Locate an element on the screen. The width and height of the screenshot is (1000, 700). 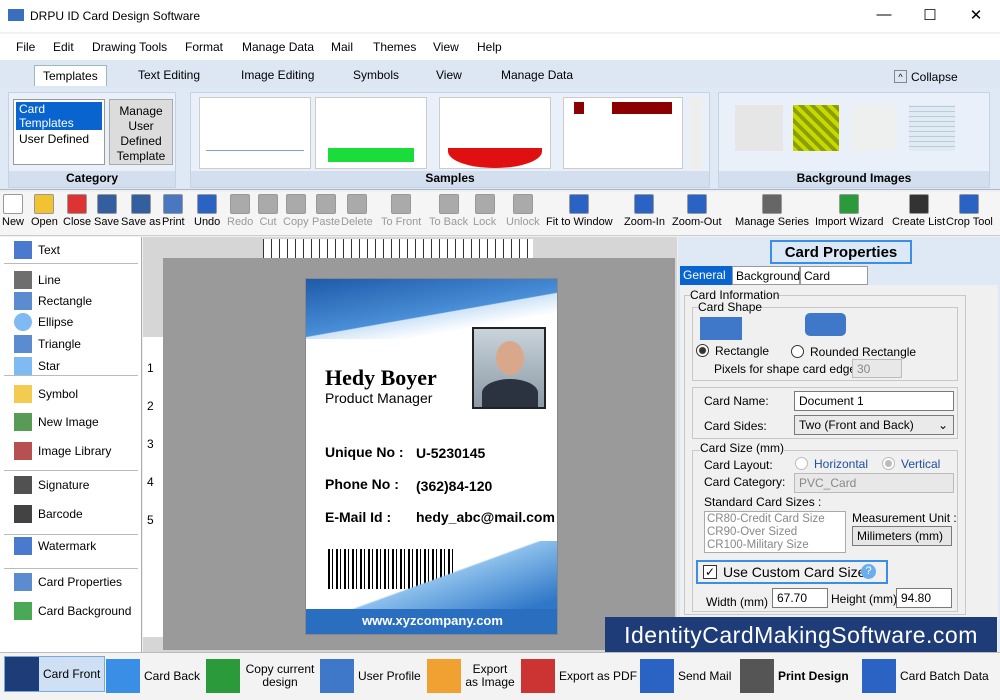
tab-text-editing: Text Editing is located at coordinates (169, 75).